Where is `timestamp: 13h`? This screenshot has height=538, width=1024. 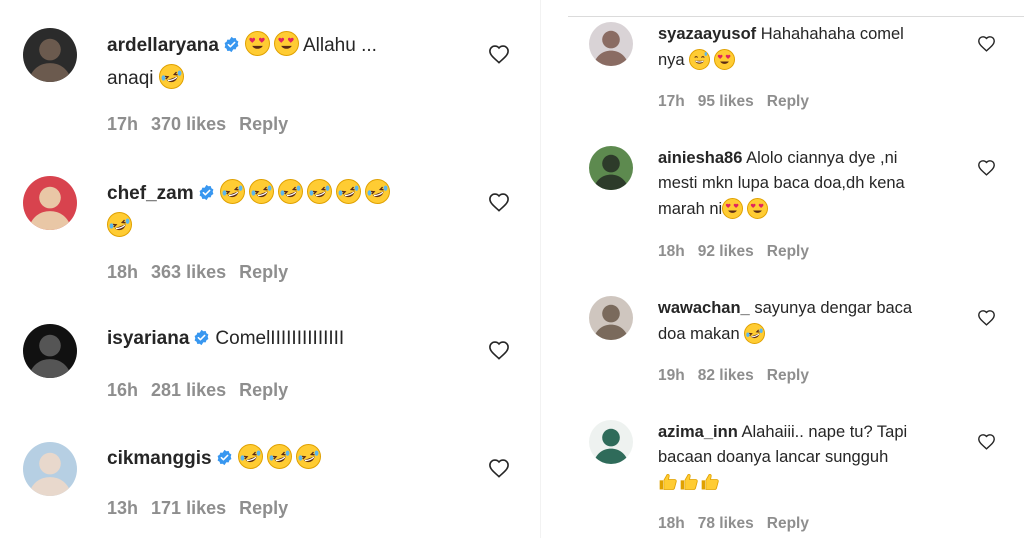
timestamp: 13h is located at coordinates (123, 508).